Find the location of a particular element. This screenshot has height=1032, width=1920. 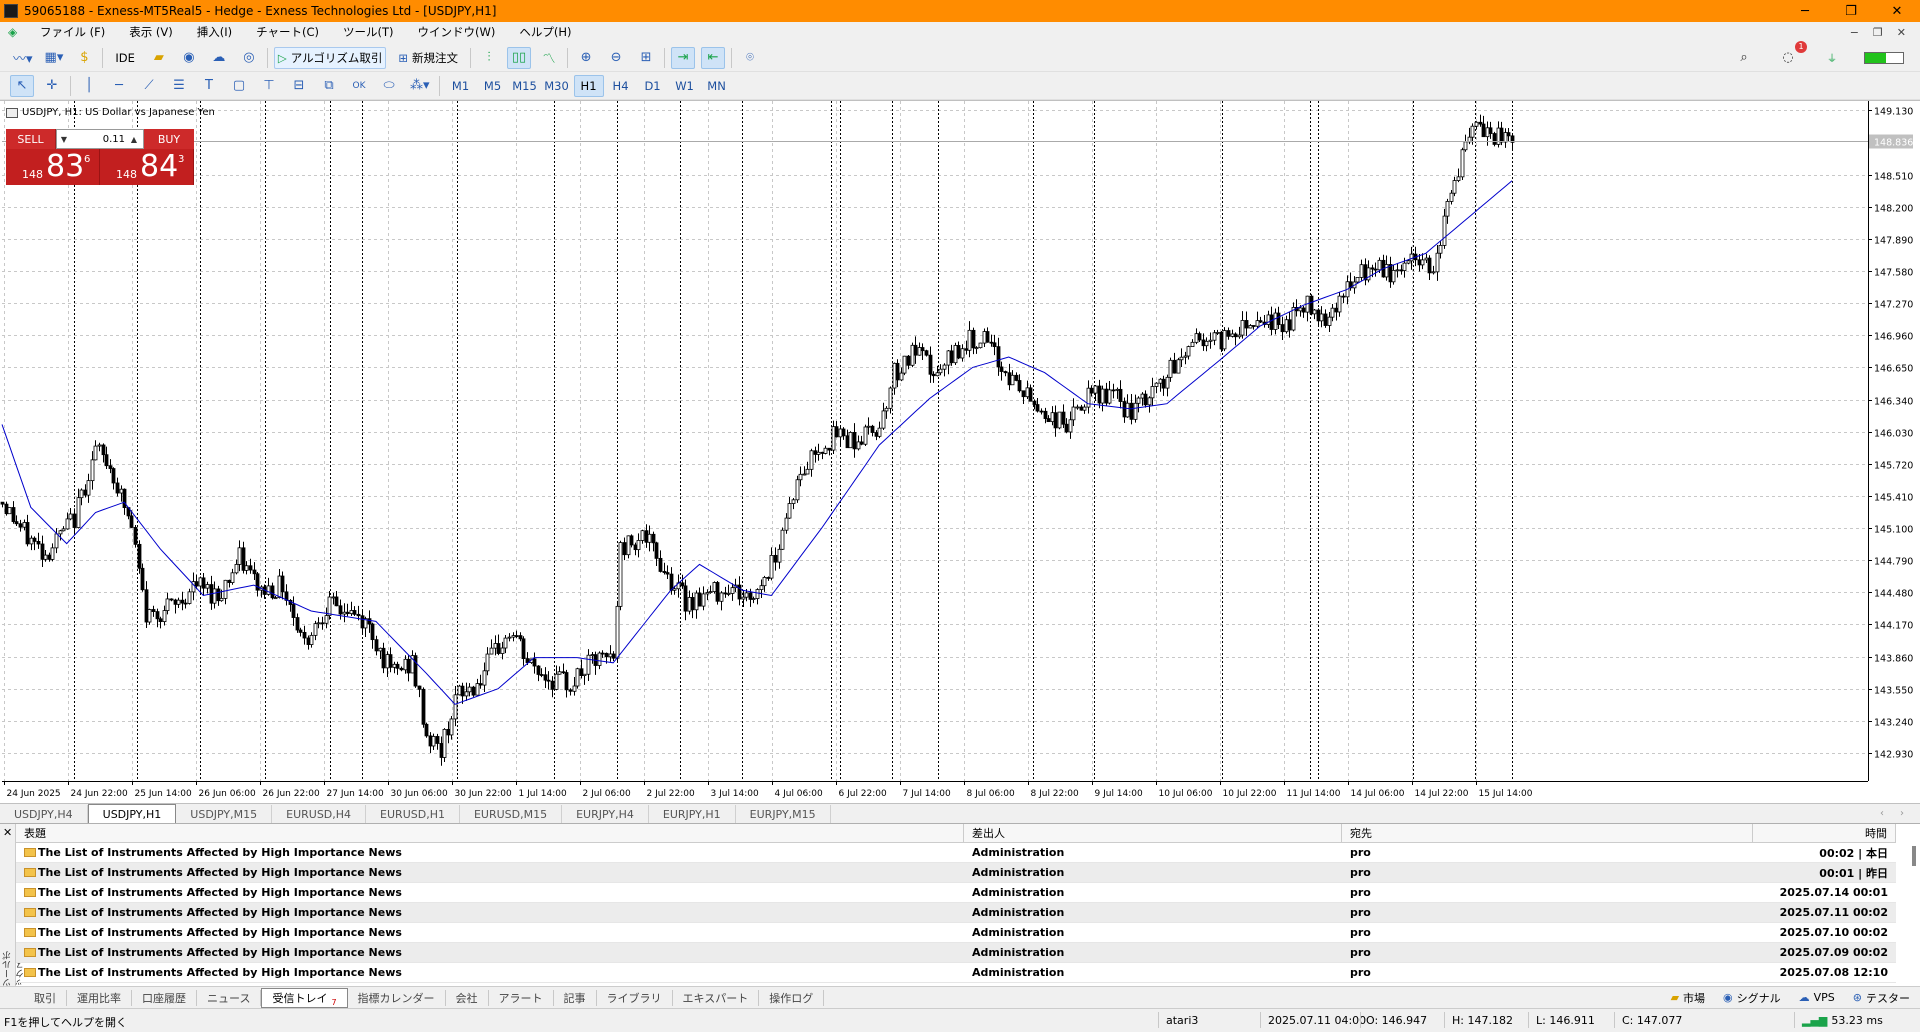

chart-type-icon: 〰▾ is located at coordinates (23, 58).